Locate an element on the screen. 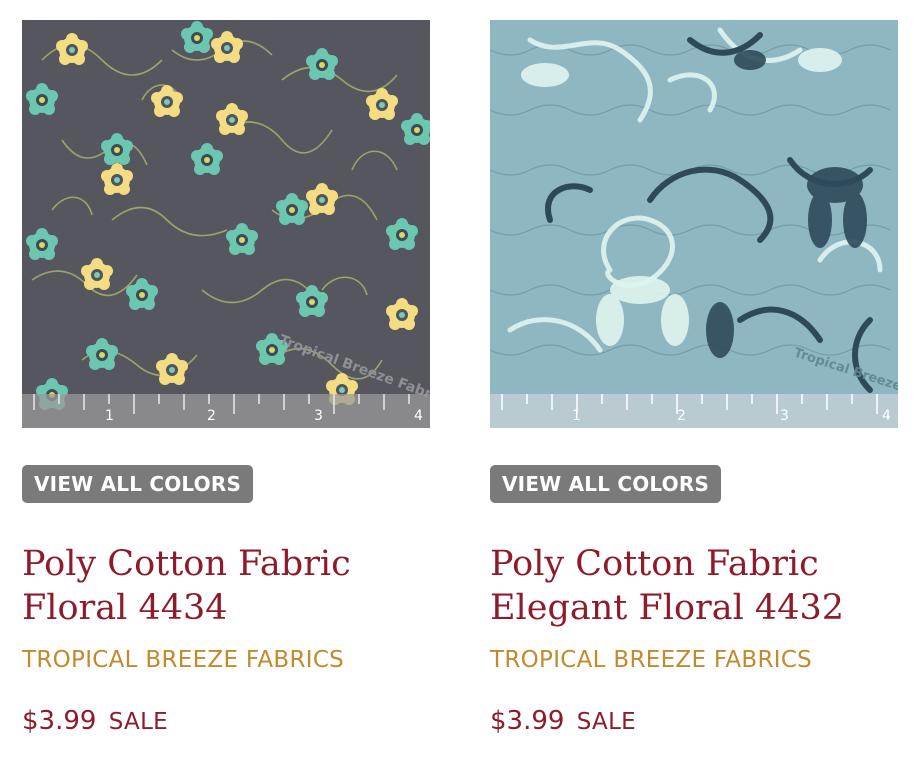 This screenshot has width=918, height=766. product-title-line: Floral 4434 is located at coordinates (125, 608).